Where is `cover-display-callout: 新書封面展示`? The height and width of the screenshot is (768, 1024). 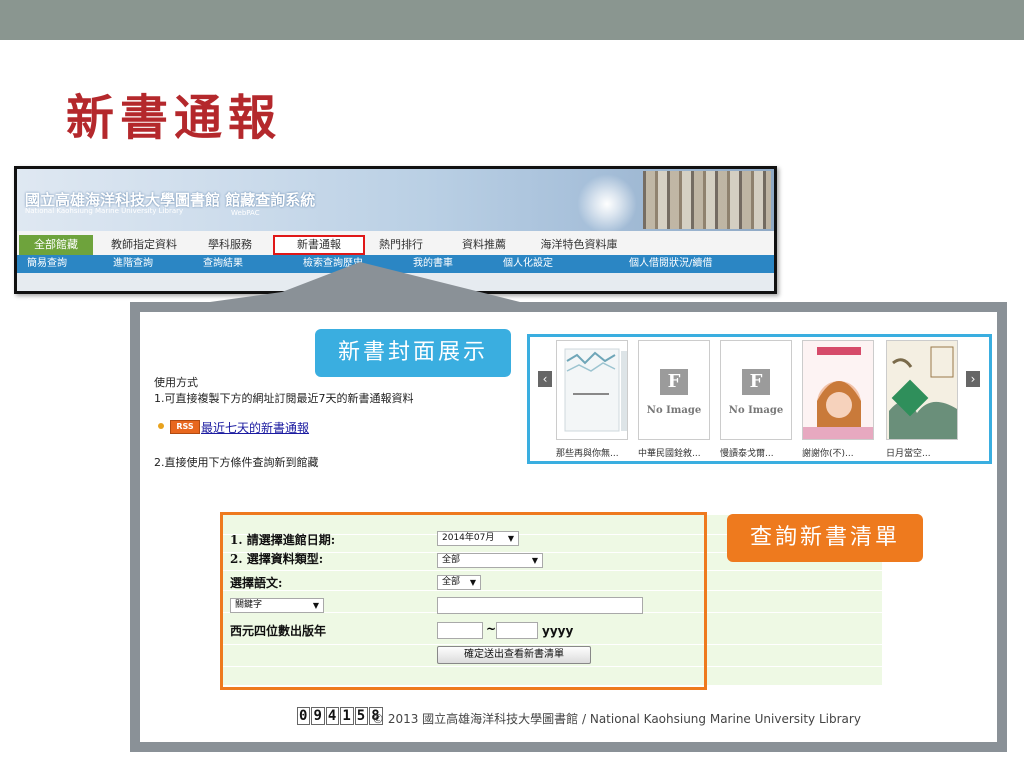
cover-display-callout: 新書封面展示 is located at coordinates (413, 353).